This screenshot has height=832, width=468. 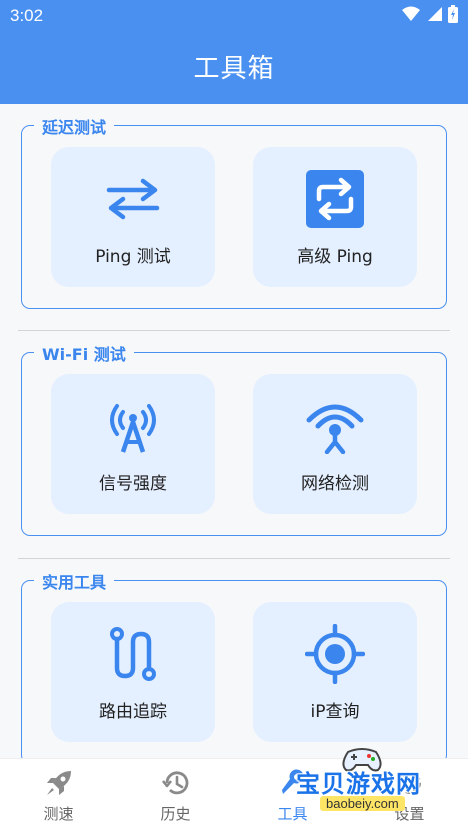 What do you see at coordinates (335, 426) in the screenshot?
I see `wifi-antenna-icon` at bounding box center [335, 426].